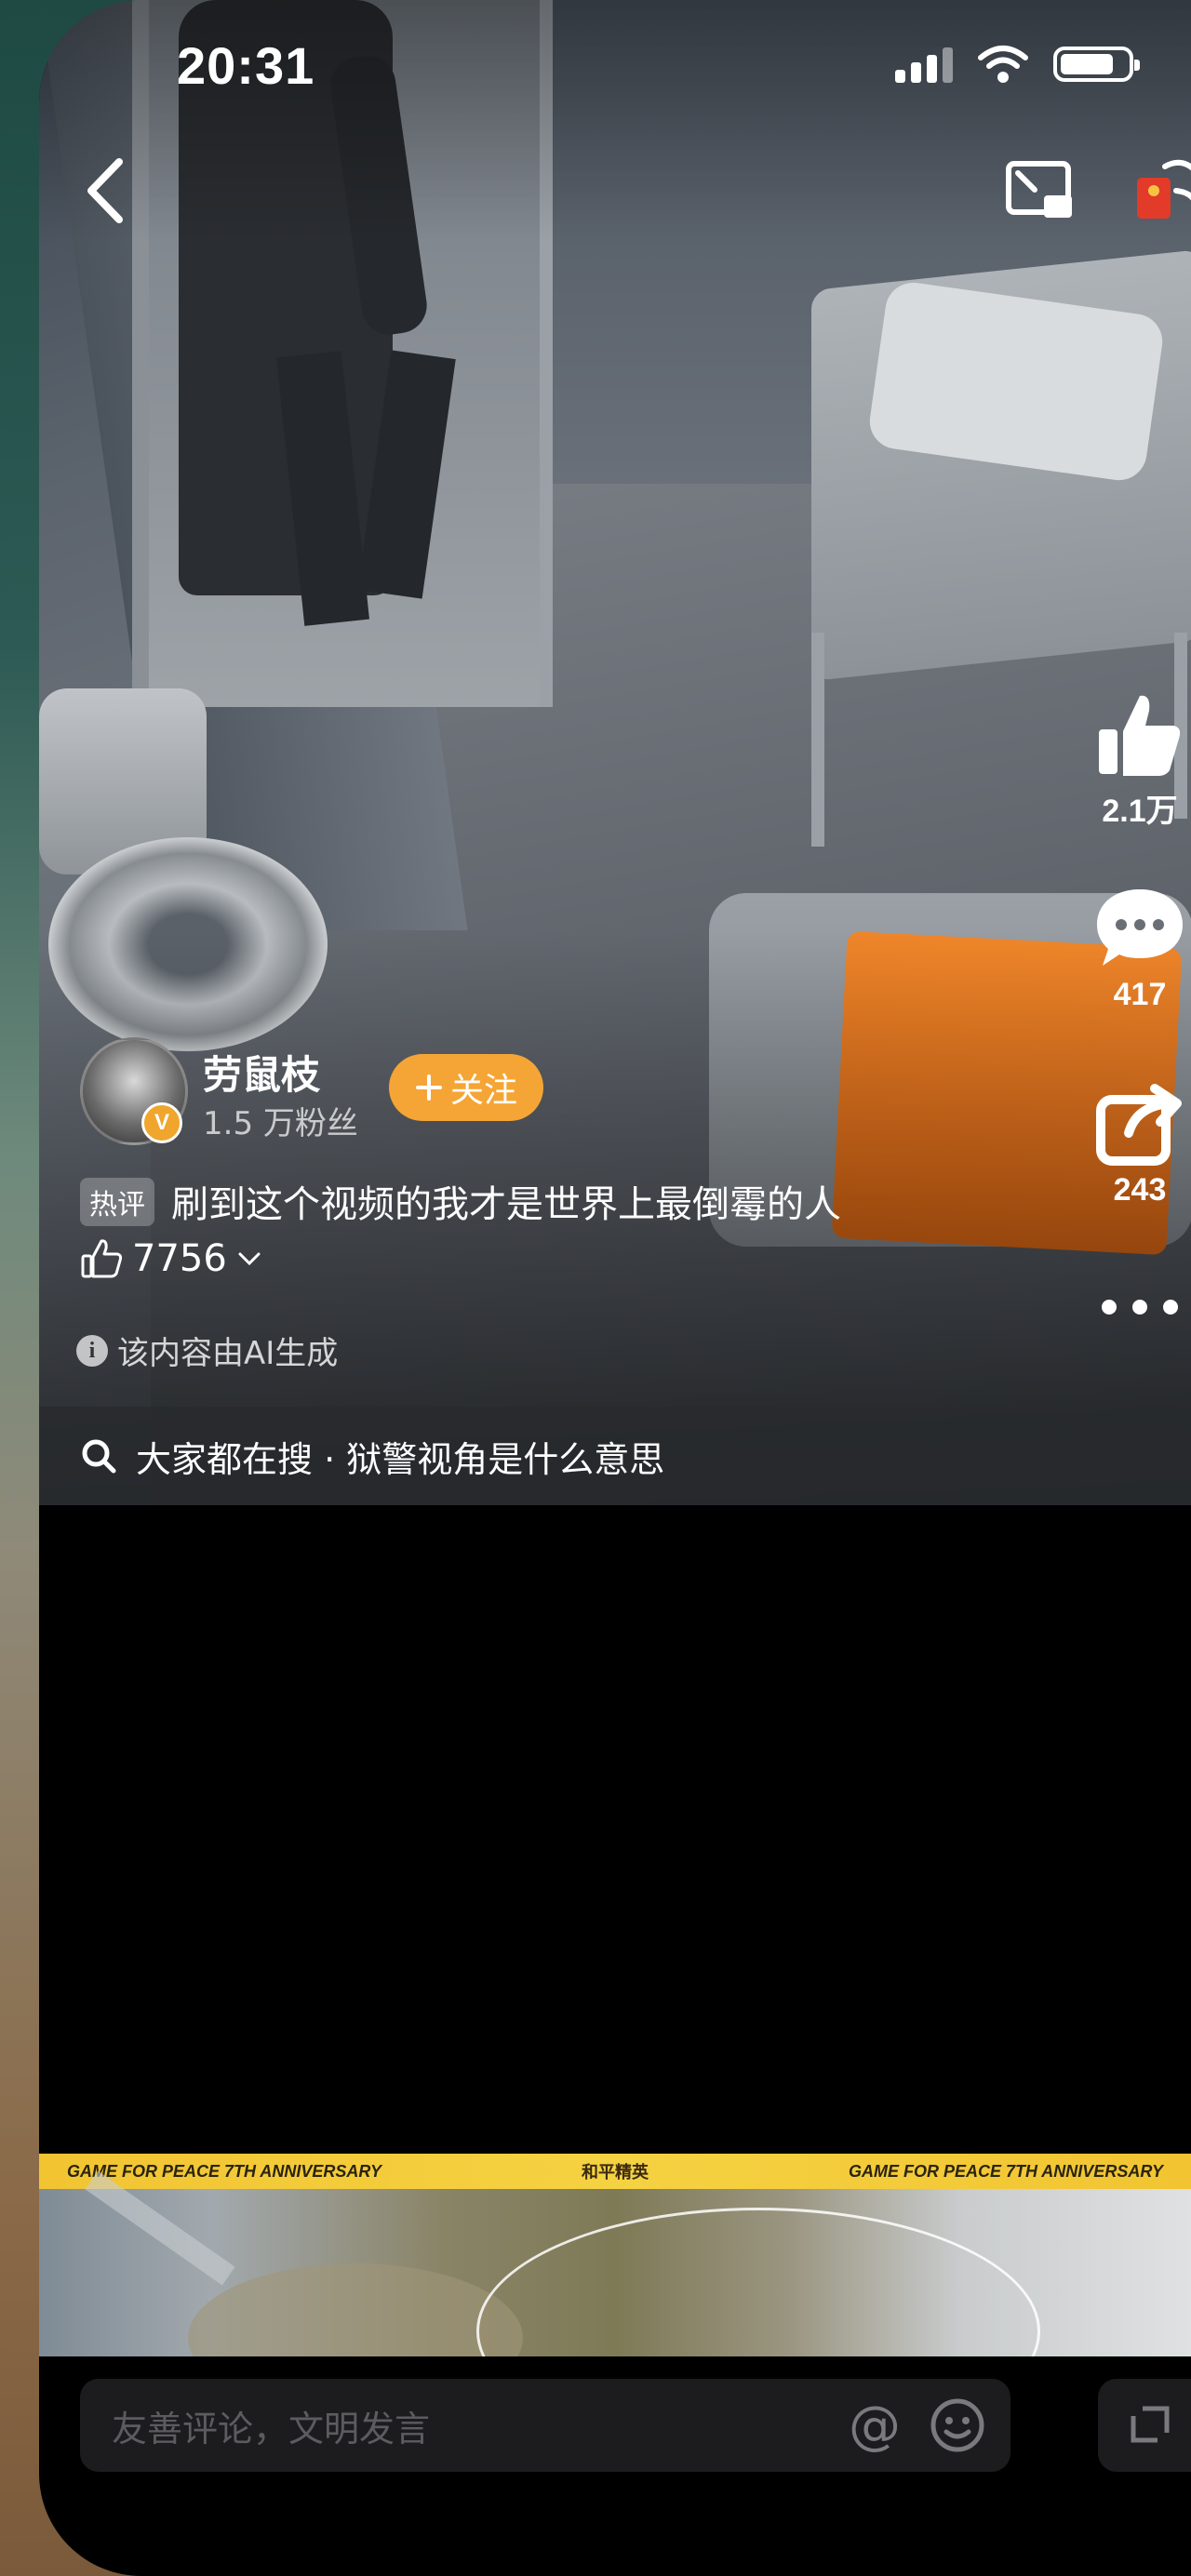  Describe the element at coordinates (615, 2263) in the screenshot. I see `banner-map-image` at that location.